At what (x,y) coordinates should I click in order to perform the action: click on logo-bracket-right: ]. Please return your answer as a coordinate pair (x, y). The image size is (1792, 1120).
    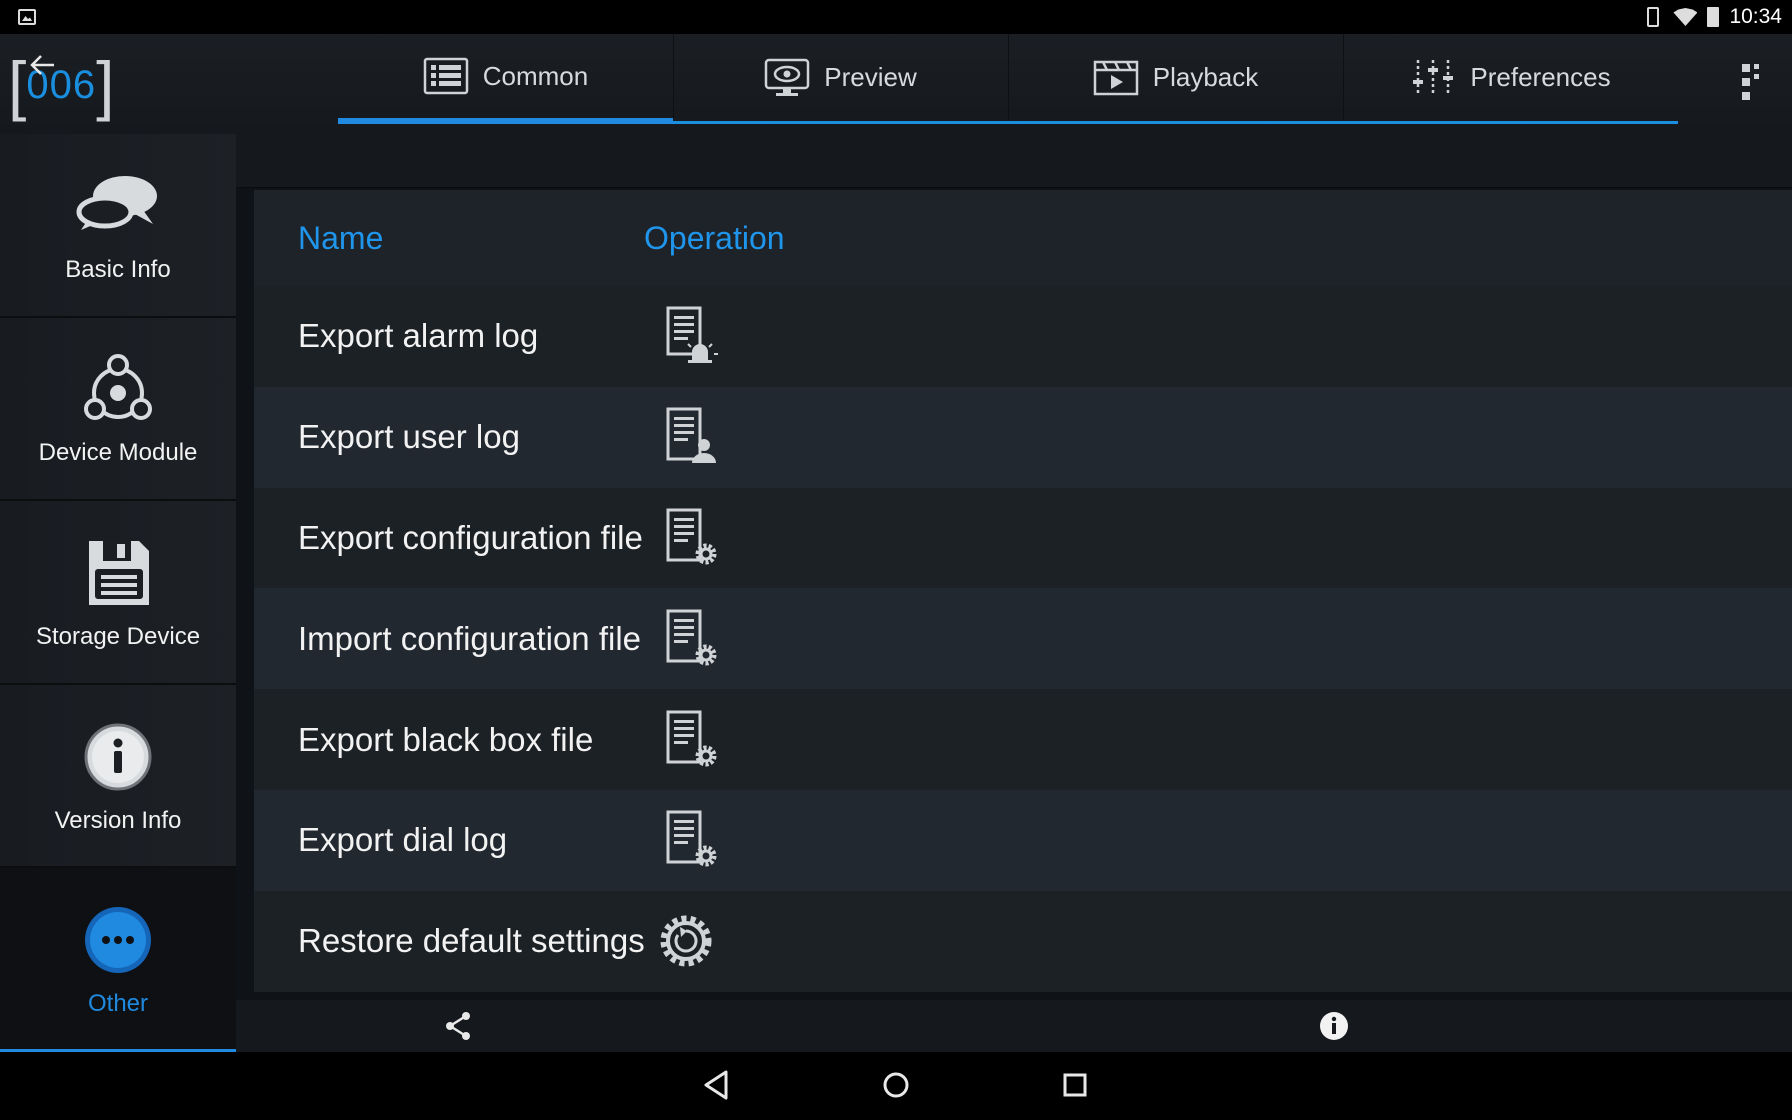
    Looking at the image, I should click on (105, 85).